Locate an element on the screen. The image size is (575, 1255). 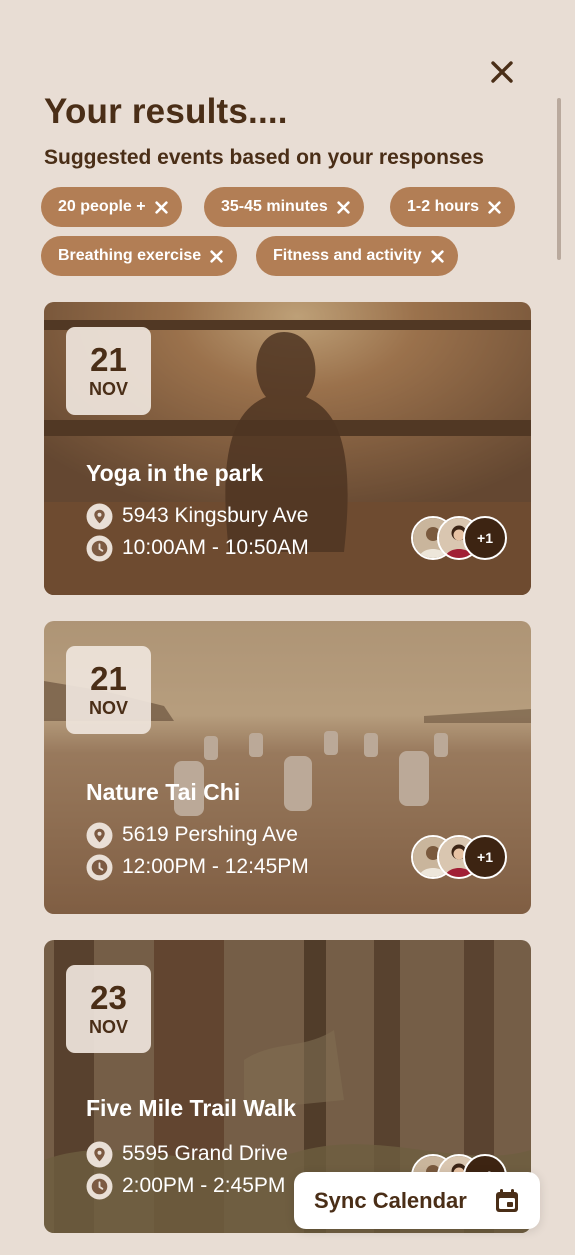
scrollbar is located at coordinates (559, 179).